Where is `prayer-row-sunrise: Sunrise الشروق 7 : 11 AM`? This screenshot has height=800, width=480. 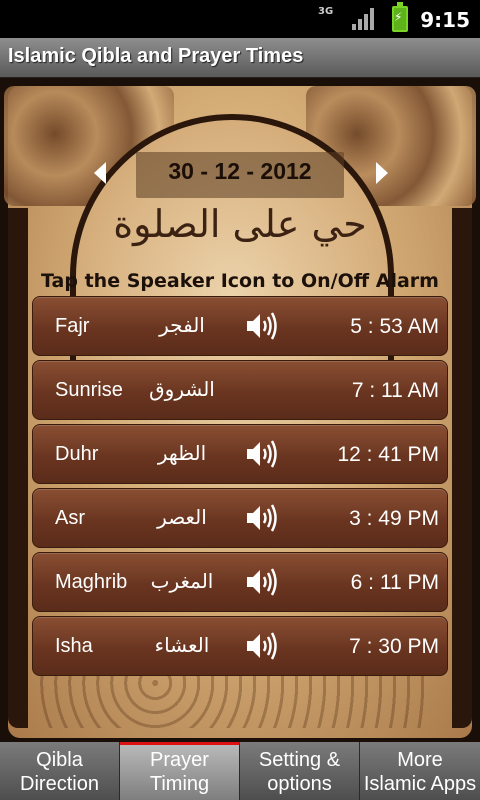
prayer-row-sunrise: Sunrise الشروق 7 : 11 AM is located at coordinates (240, 390).